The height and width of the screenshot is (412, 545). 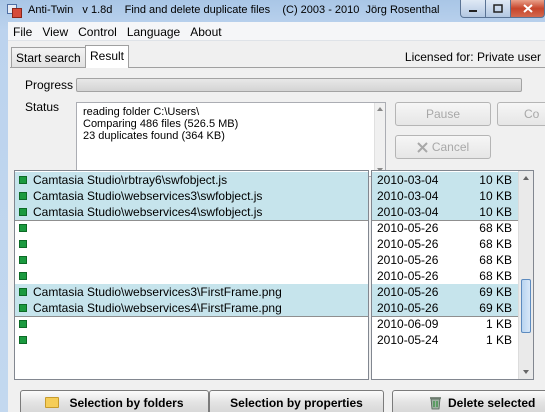 What do you see at coordinates (526, 306) in the screenshot?
I see `scroll-thumb` at bounding box center [526, 306].